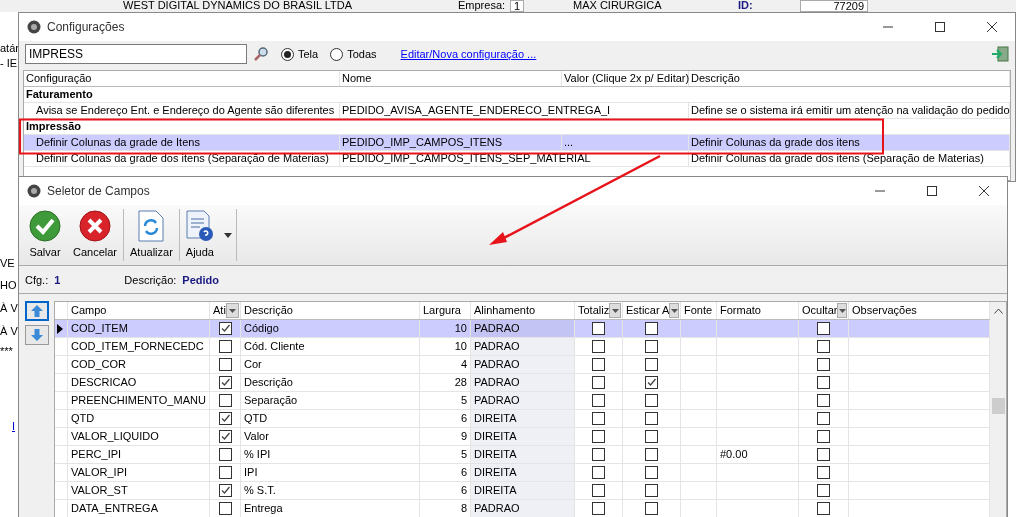 The height and width of the screenshot is (517, 1016). I want to click on column-header: Valor (Clique 2x p/ Editar), so click(625, 78).